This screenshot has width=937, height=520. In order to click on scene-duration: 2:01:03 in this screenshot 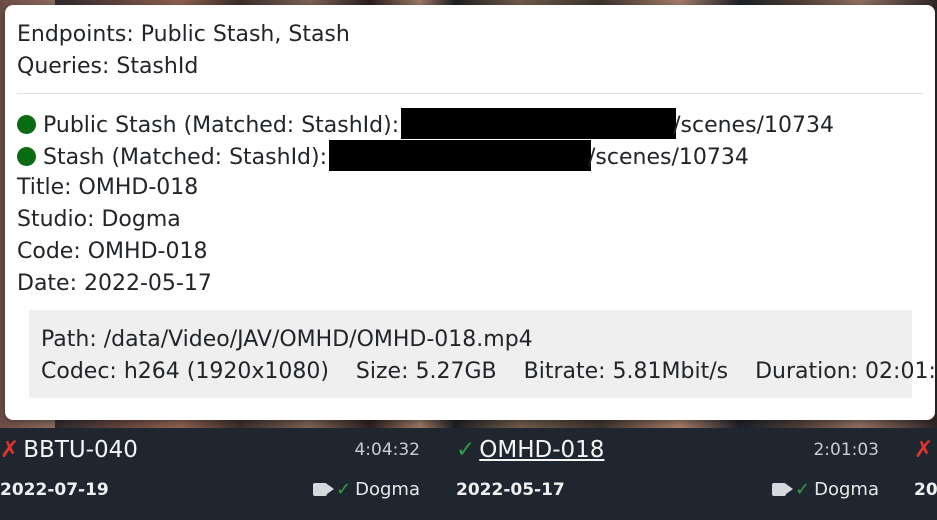, I will do `click(846, 450)`.